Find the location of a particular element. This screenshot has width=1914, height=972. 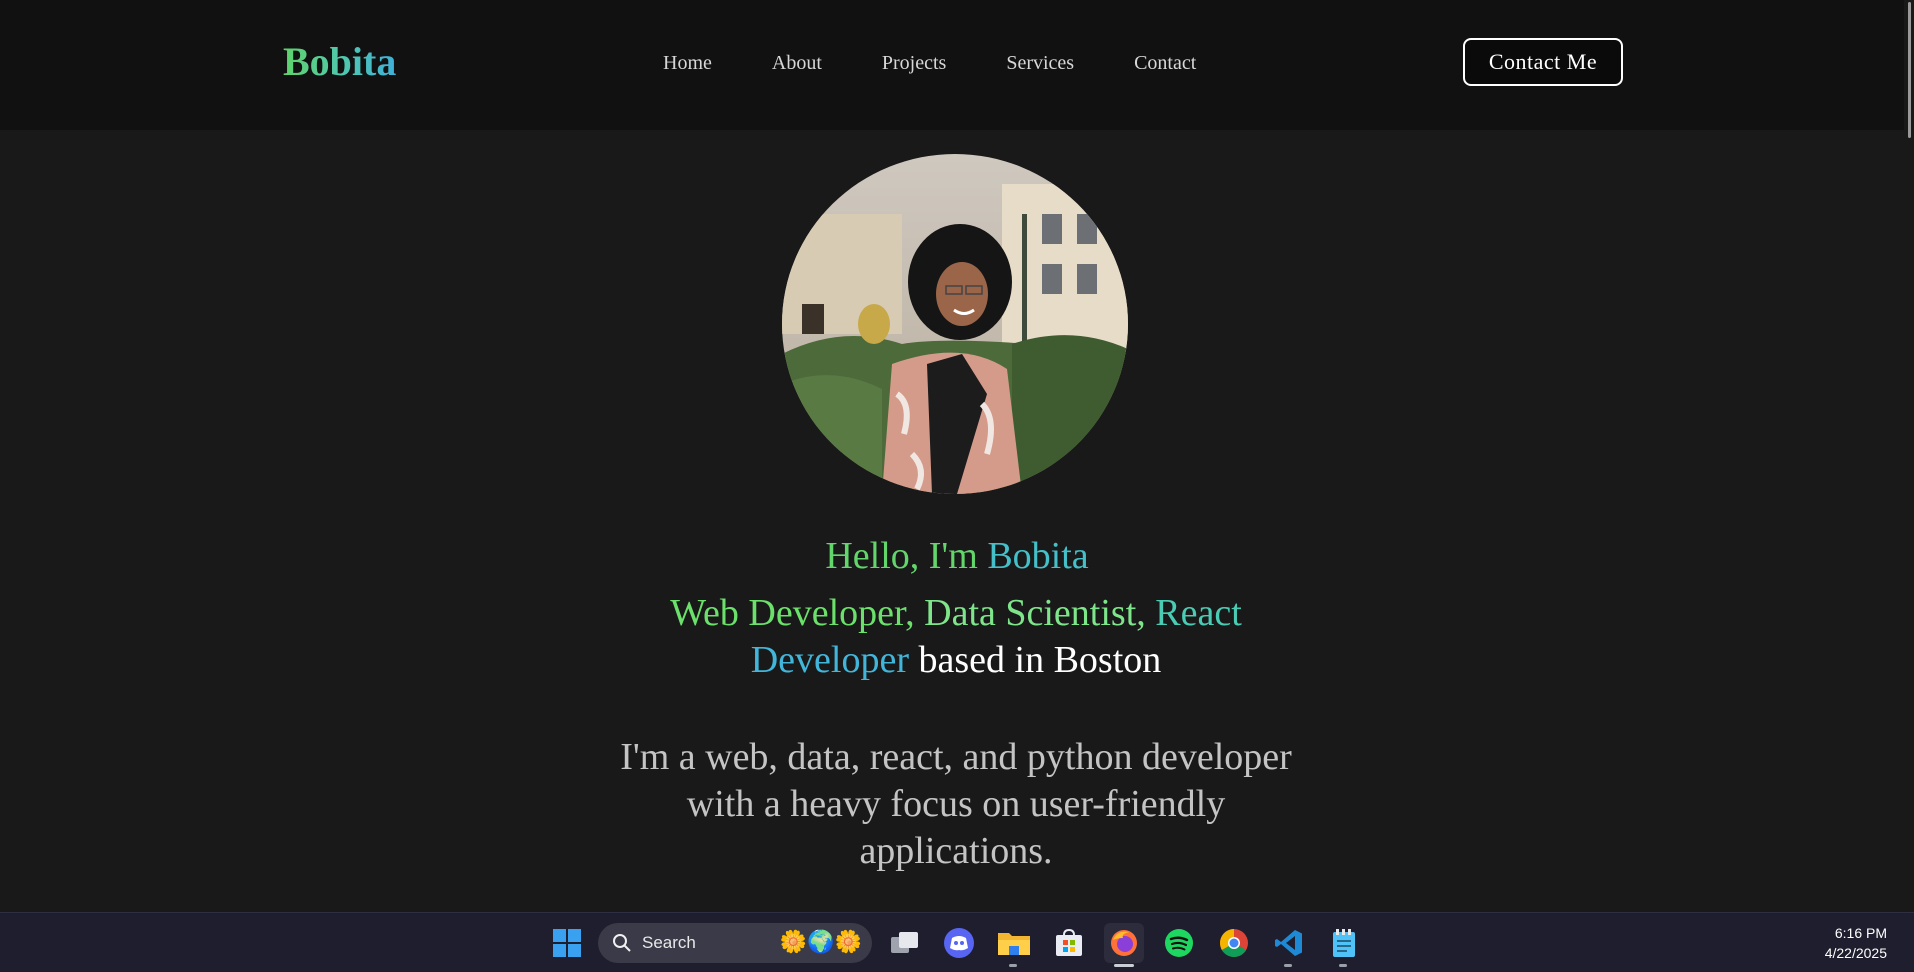

firefox-icon is located at coordinates (1124, 943).